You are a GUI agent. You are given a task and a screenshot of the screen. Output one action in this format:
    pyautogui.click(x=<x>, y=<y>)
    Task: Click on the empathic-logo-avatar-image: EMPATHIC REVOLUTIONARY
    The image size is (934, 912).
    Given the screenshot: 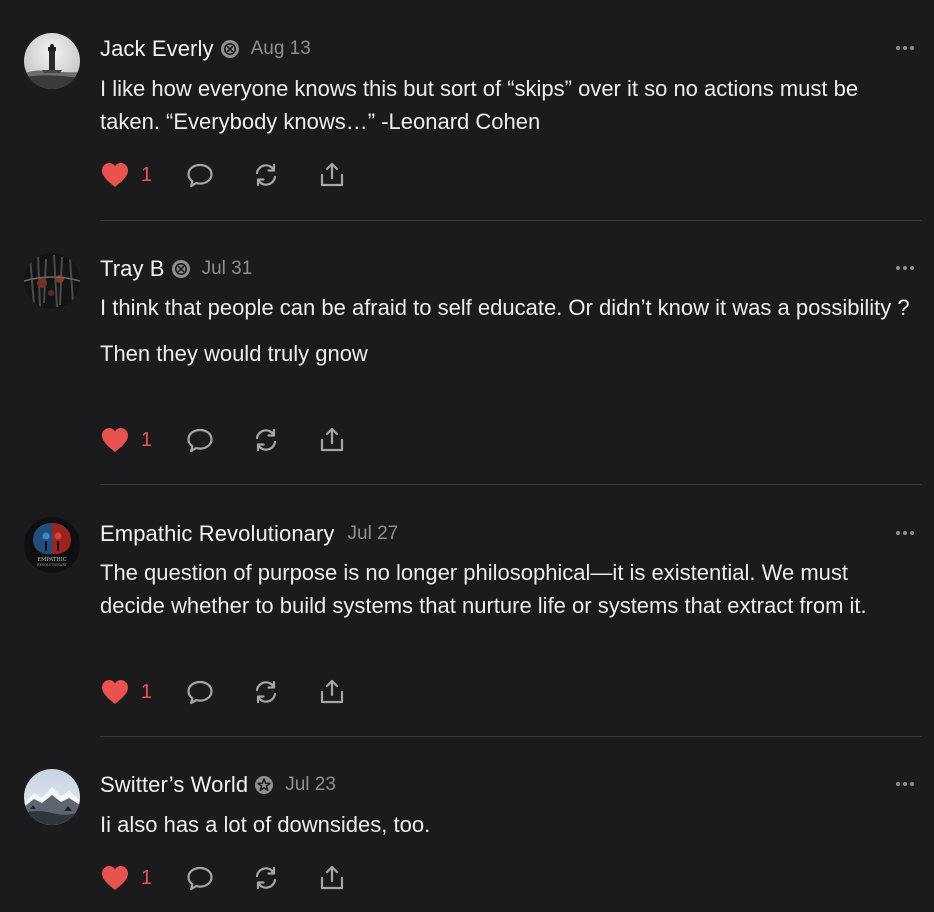 What is the action you would take?
    pyautogui.click(x=52, y=545)
    